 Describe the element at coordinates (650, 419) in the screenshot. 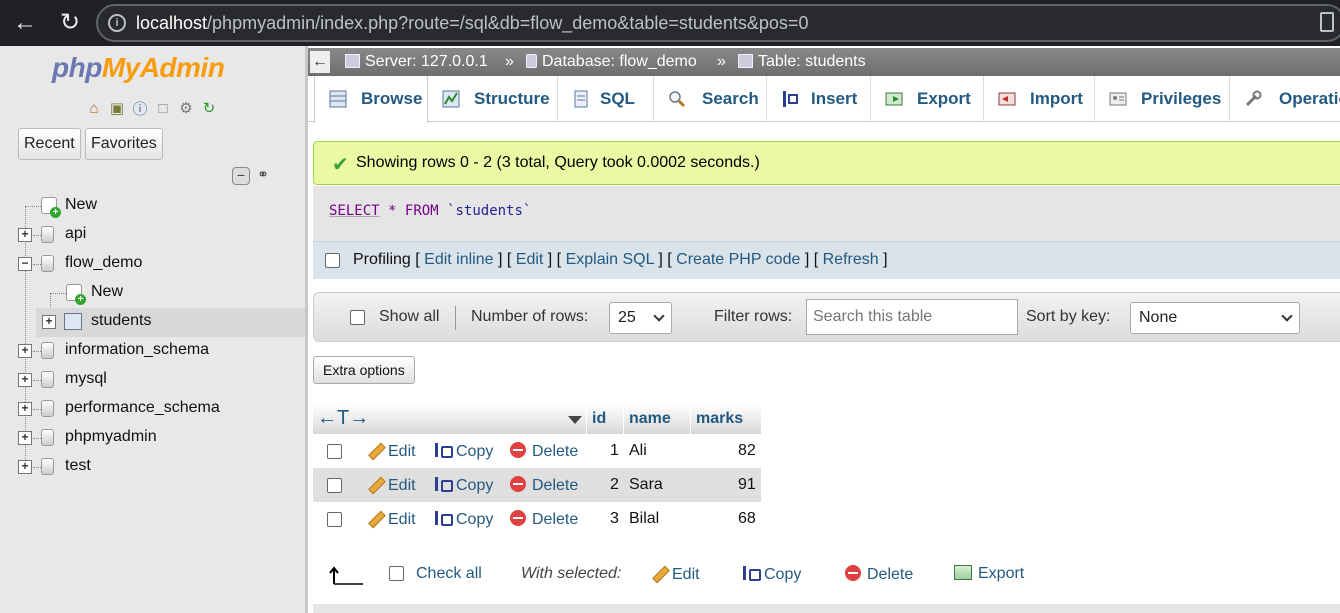

I see `column-header-name: name` at that location.